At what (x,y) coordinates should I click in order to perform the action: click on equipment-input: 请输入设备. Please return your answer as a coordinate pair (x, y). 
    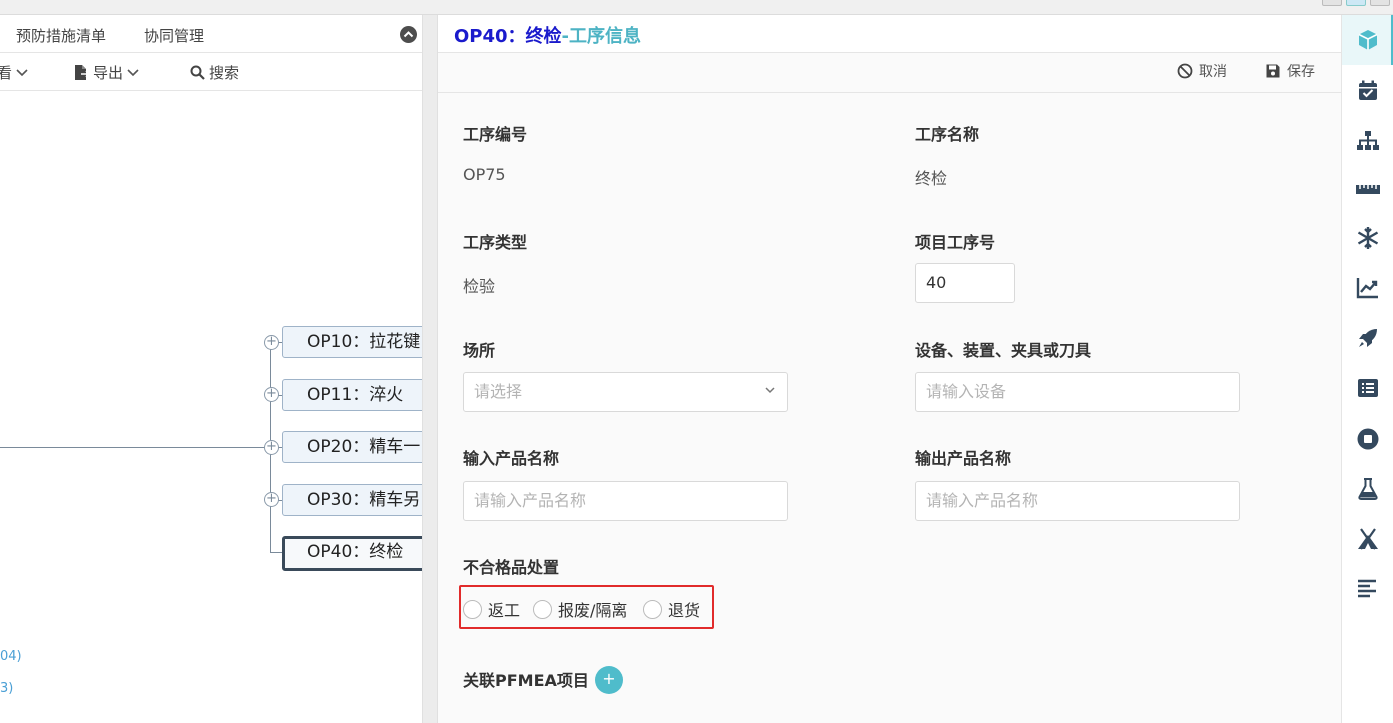
    Looking at the image, I should click on (1077, 392).